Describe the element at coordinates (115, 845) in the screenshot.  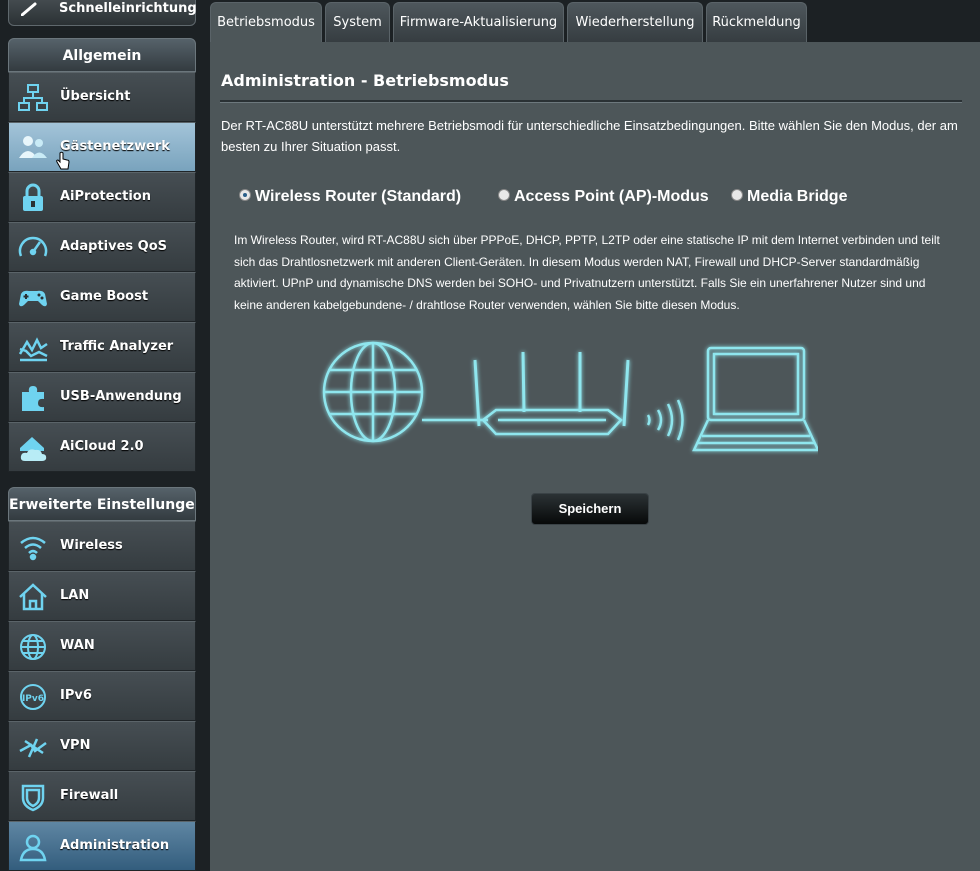
I see `sidebar-item-label: Administration` at that location.